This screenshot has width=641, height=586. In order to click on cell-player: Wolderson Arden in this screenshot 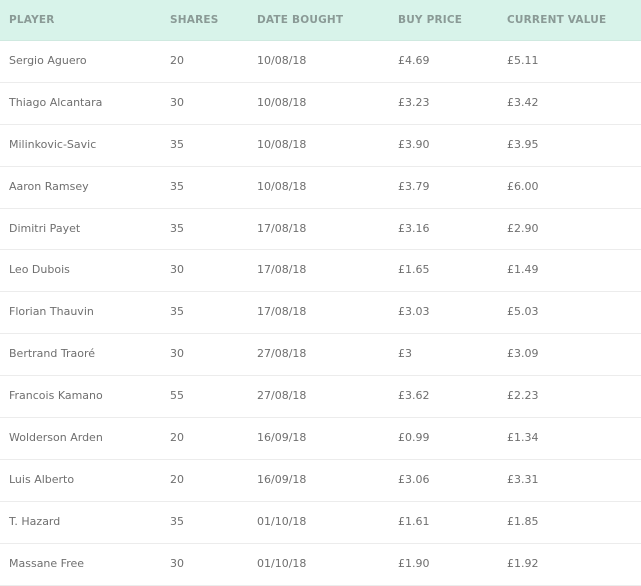, I will do `click(56, 438)`.